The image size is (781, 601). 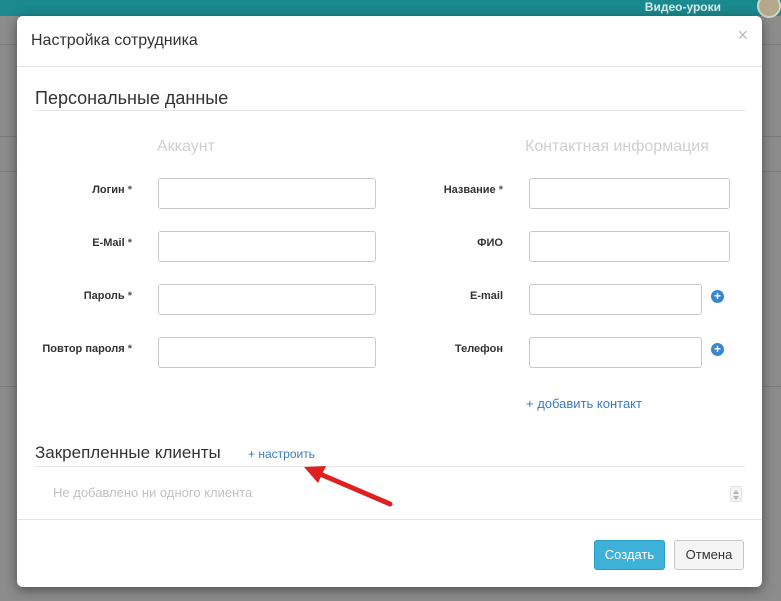 What do you see at coordinates (486, 296) in the screenshot?
I see `contact-email-label-text: E-mail` at bounding box center [486, 296].